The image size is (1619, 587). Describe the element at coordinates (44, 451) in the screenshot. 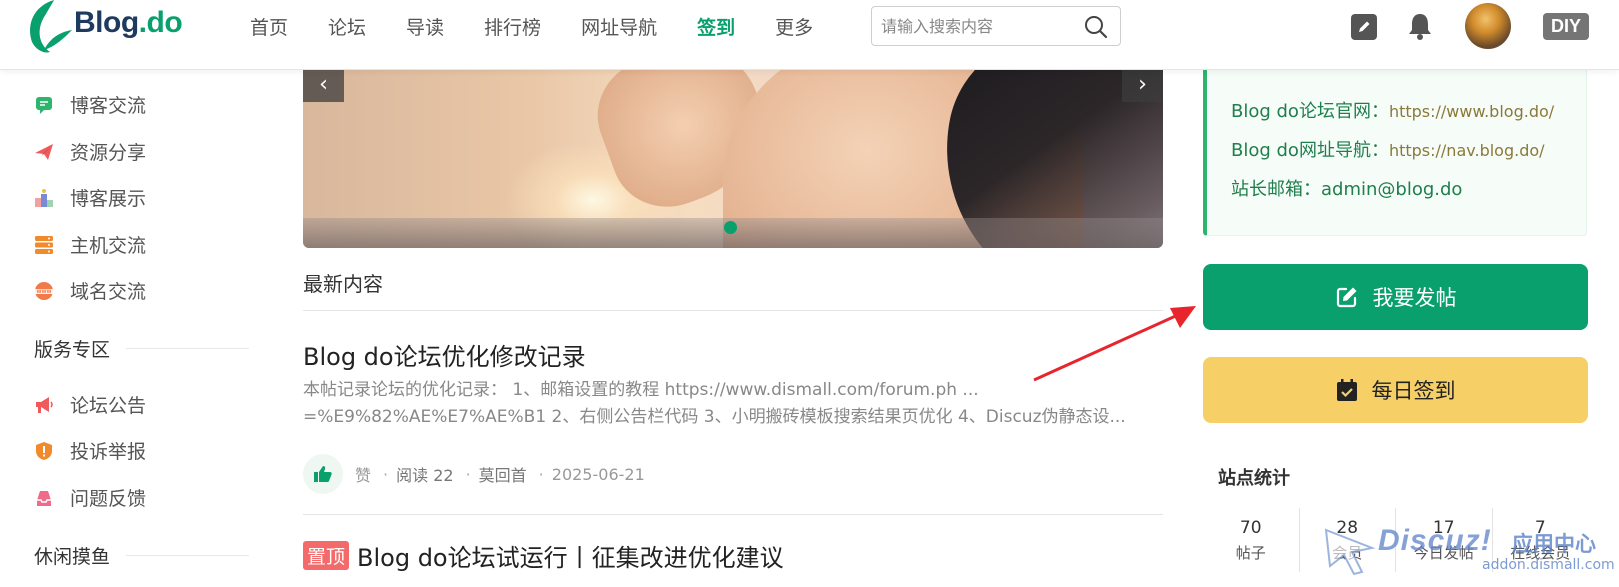

I see `shield-icon` at that location.